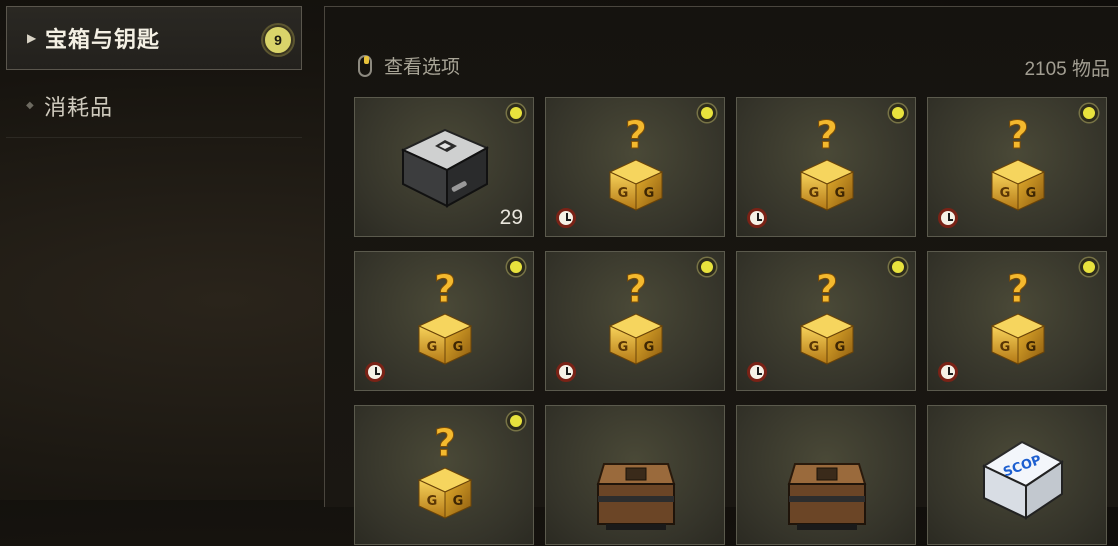 Image resolution: width=1118 pixels, height=546 pixels. Describe the element at coordinates (278, 40) in the screenshot. I see `count-badge: 9` at that location.